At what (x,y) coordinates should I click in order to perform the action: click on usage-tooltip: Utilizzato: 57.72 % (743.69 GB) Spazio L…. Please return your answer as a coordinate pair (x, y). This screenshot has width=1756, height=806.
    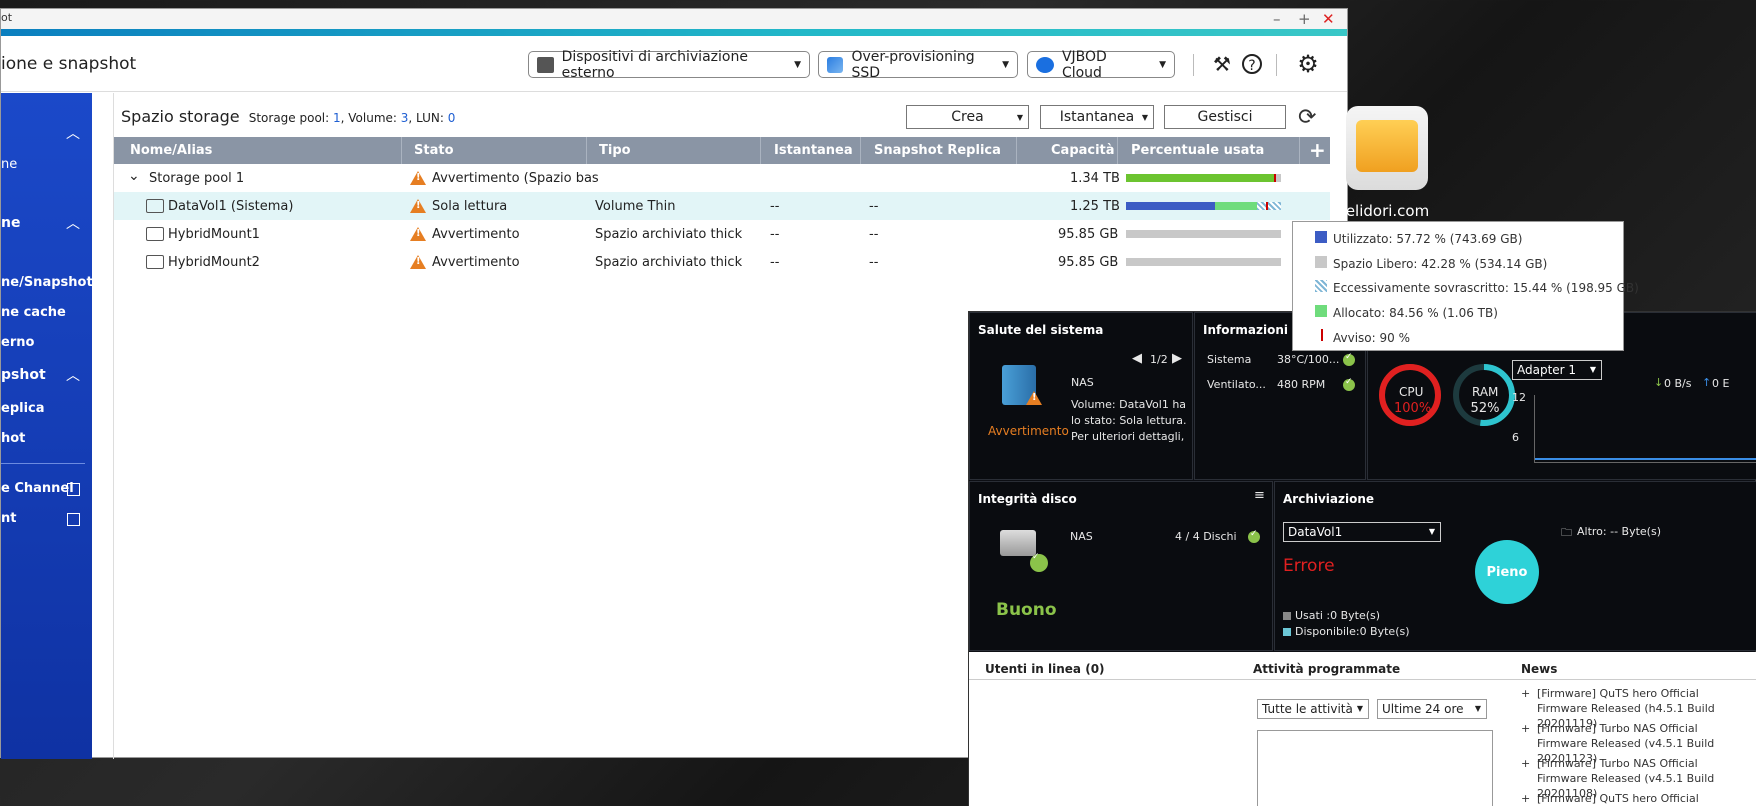
    Looking at the image, I should click on (1465, 286).